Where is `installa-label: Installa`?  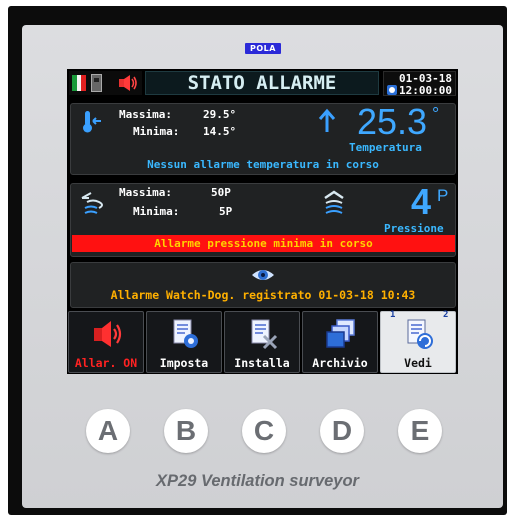 installa-label: Installa is located at coordinates (262, 363).